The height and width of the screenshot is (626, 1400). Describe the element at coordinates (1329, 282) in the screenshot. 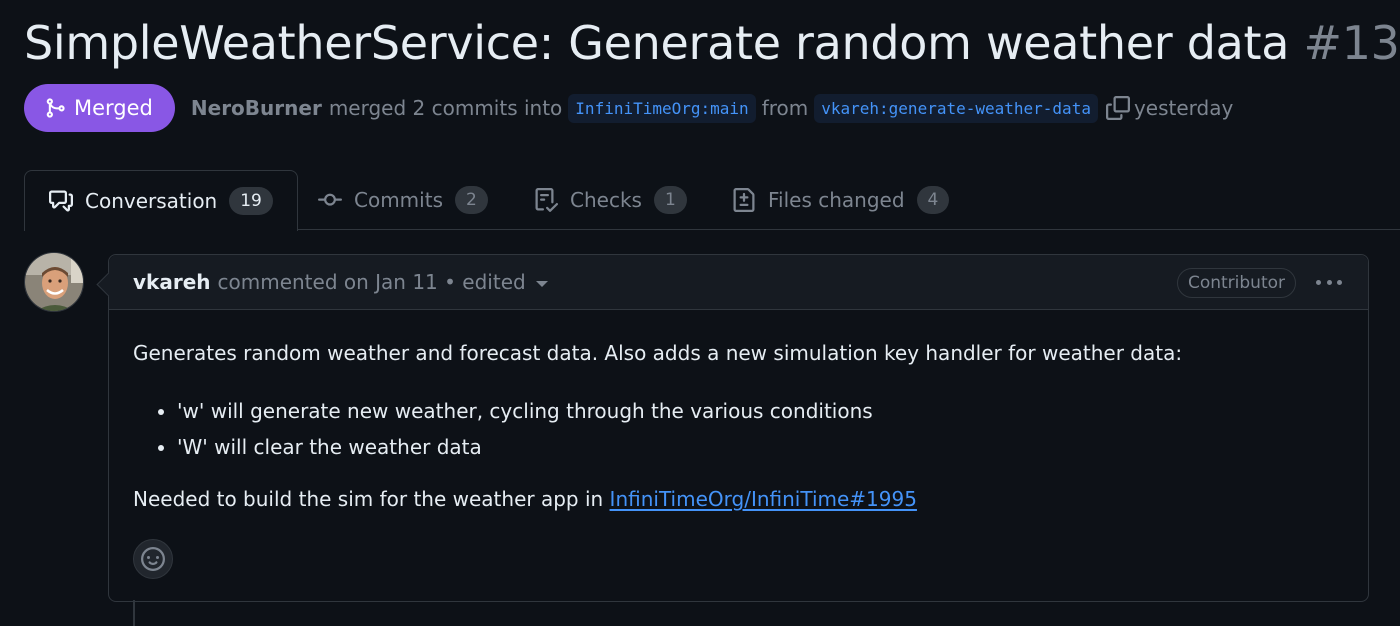

I see `kebab-horizontal-icon` at that location.